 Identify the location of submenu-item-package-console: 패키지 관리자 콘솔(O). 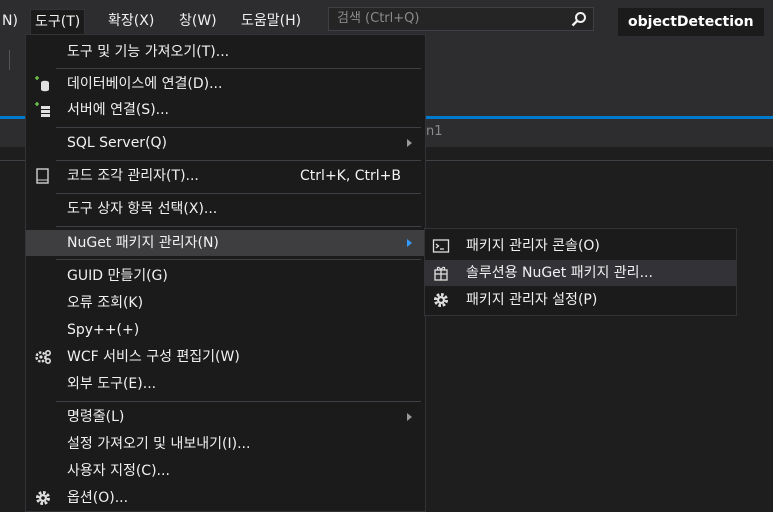
(580, 246).